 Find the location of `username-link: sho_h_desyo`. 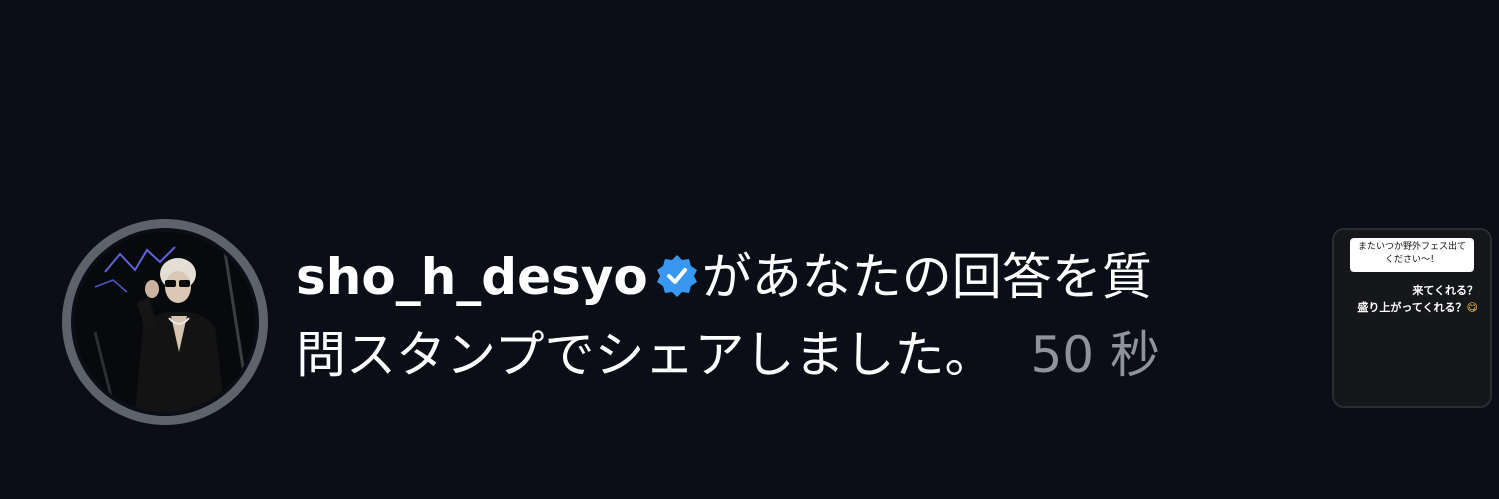

username-link: sho_h_desyo is located at coordinates (472, 277).